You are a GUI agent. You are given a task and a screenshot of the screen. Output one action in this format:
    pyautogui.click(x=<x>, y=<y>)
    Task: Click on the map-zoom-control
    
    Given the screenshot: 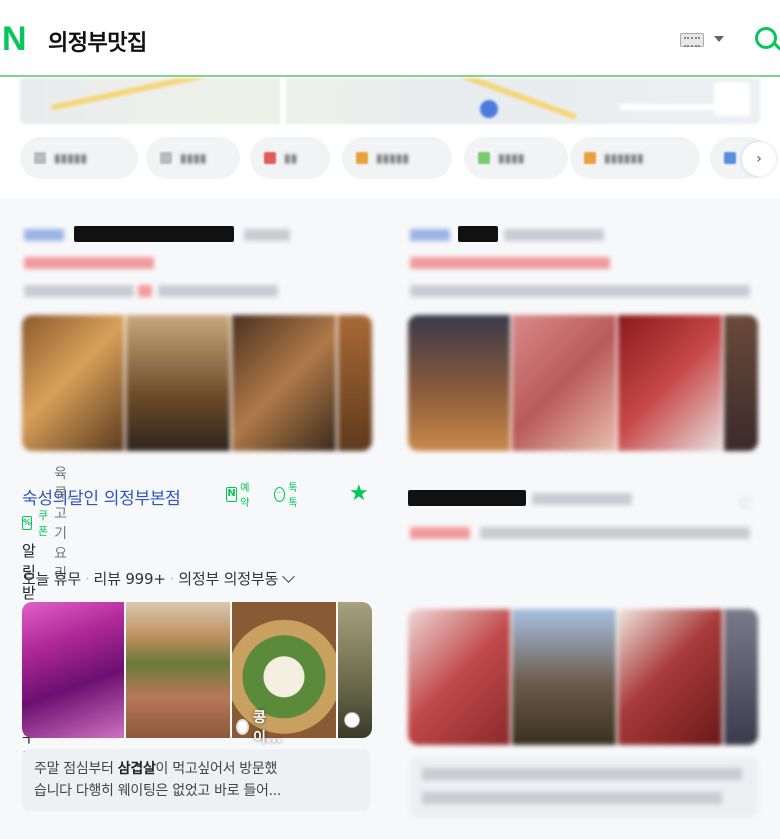 What is the action you would take?
    pyautogui.click(x=732, y=99)
    